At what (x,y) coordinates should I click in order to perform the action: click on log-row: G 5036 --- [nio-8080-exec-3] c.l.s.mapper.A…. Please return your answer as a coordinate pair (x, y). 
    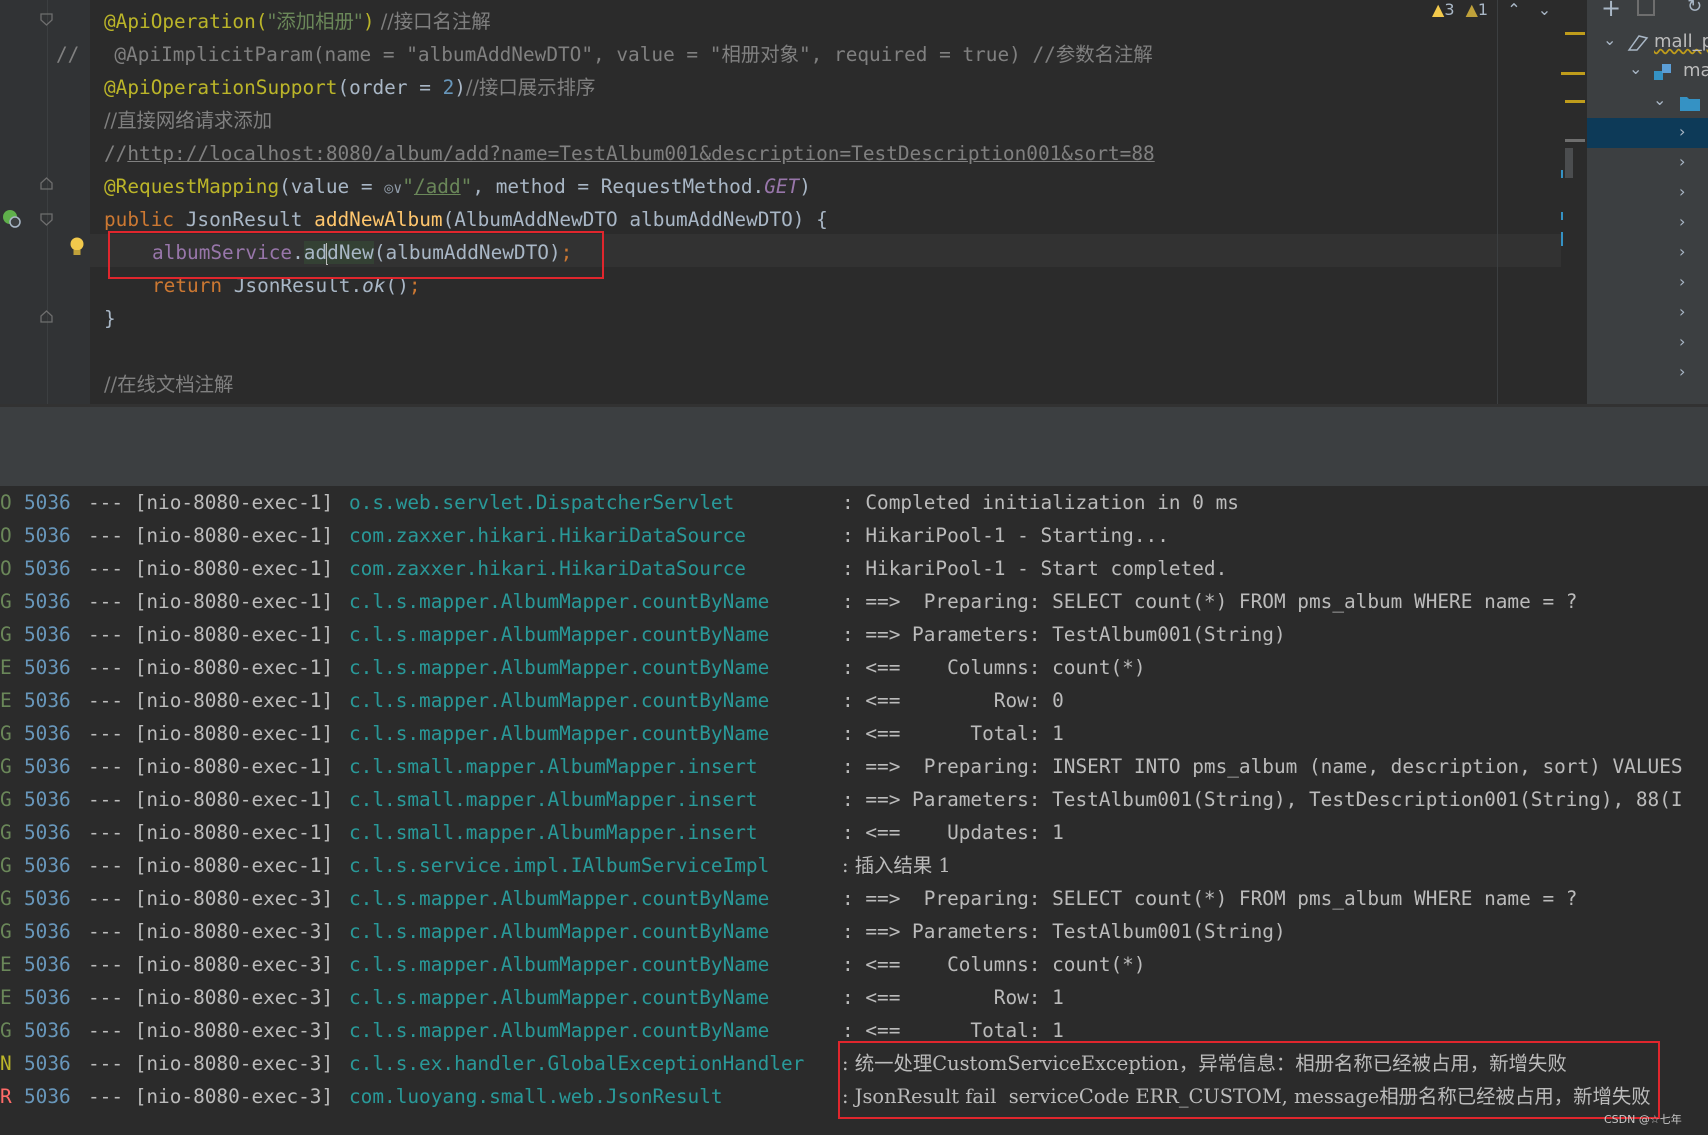
    Looking at the image, I should click on (854, 931).